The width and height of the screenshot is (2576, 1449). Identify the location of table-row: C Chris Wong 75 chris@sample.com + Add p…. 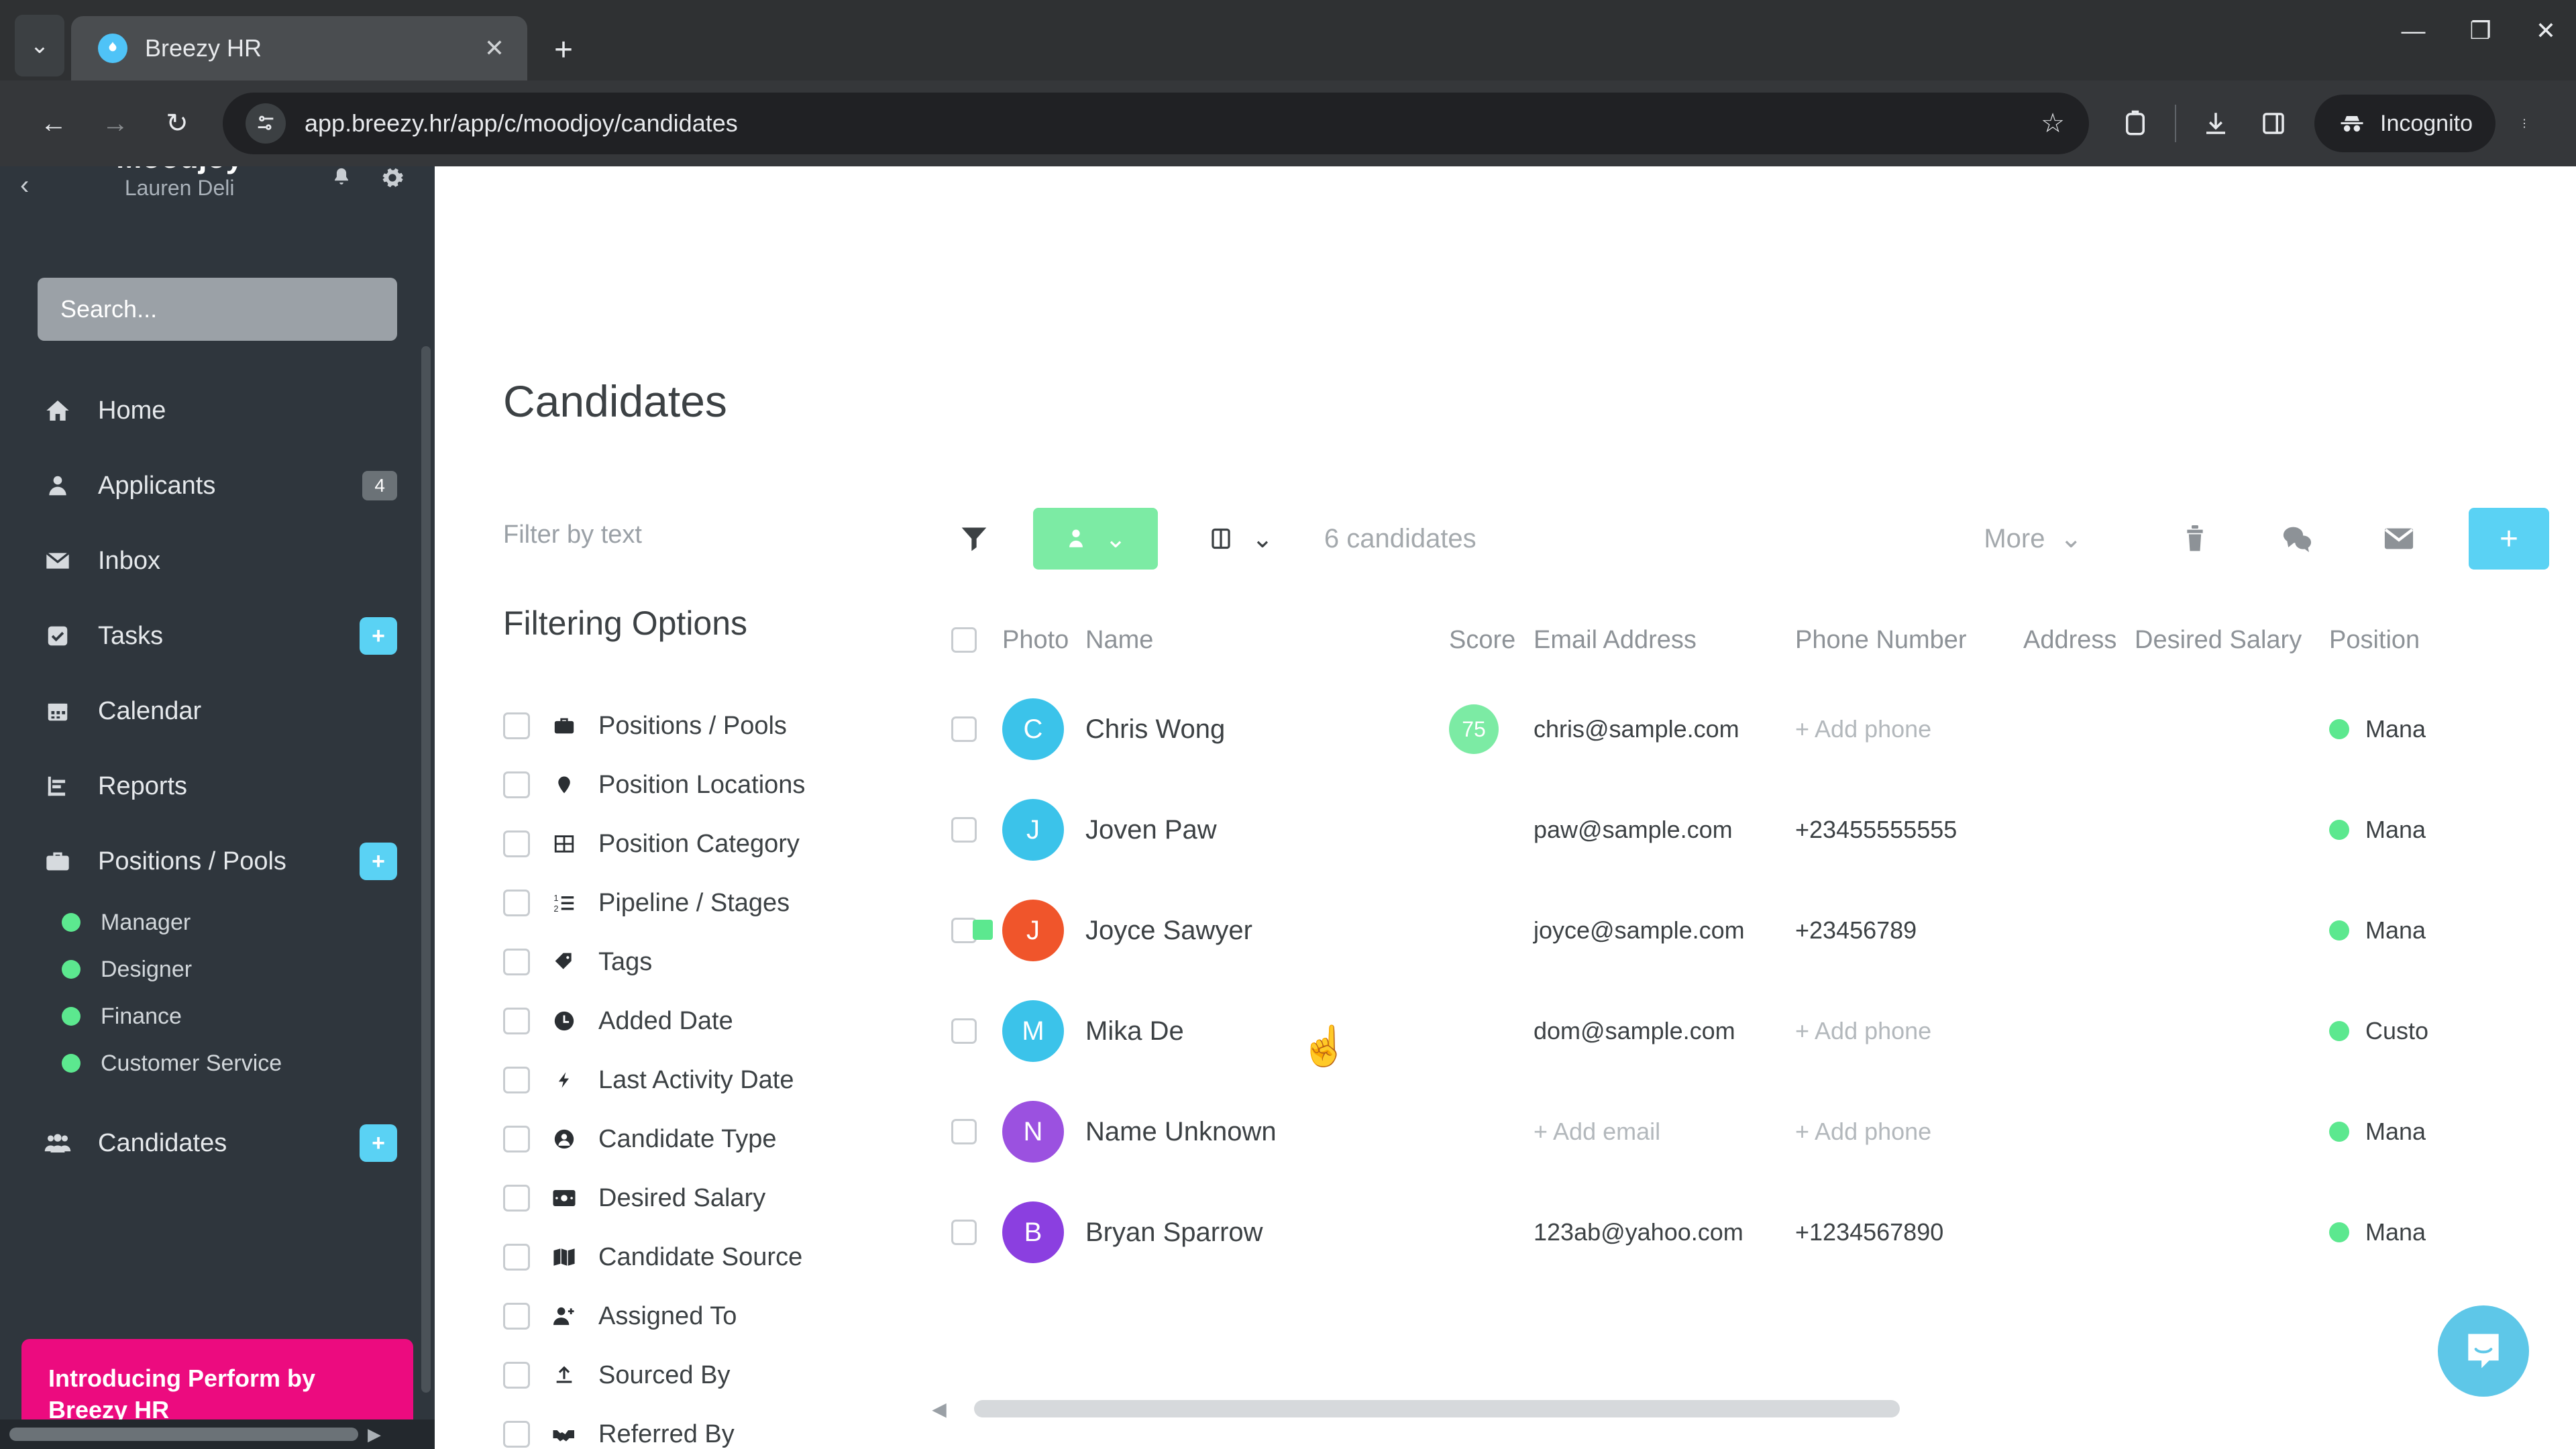
(1750, 729).